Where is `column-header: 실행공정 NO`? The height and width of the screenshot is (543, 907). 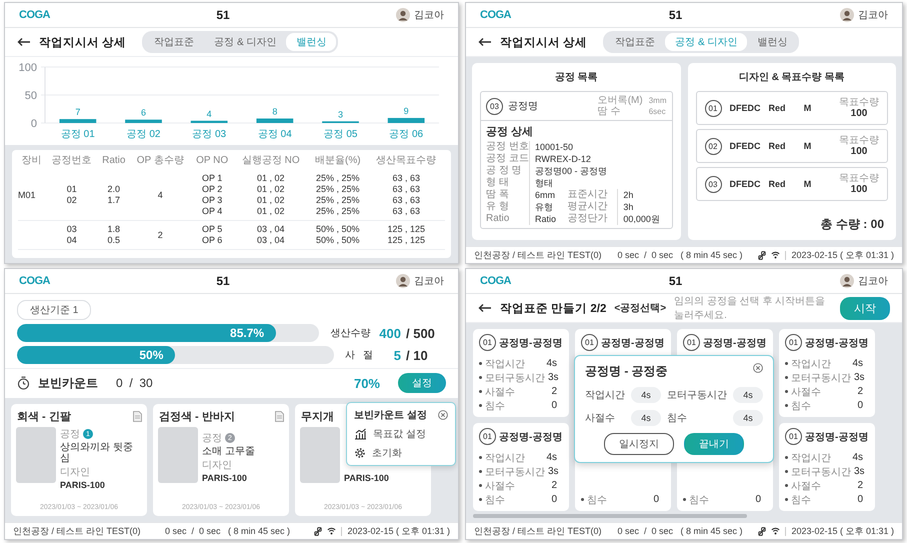
column-header: 실행공정 NO is located at coordinates (270, 161).